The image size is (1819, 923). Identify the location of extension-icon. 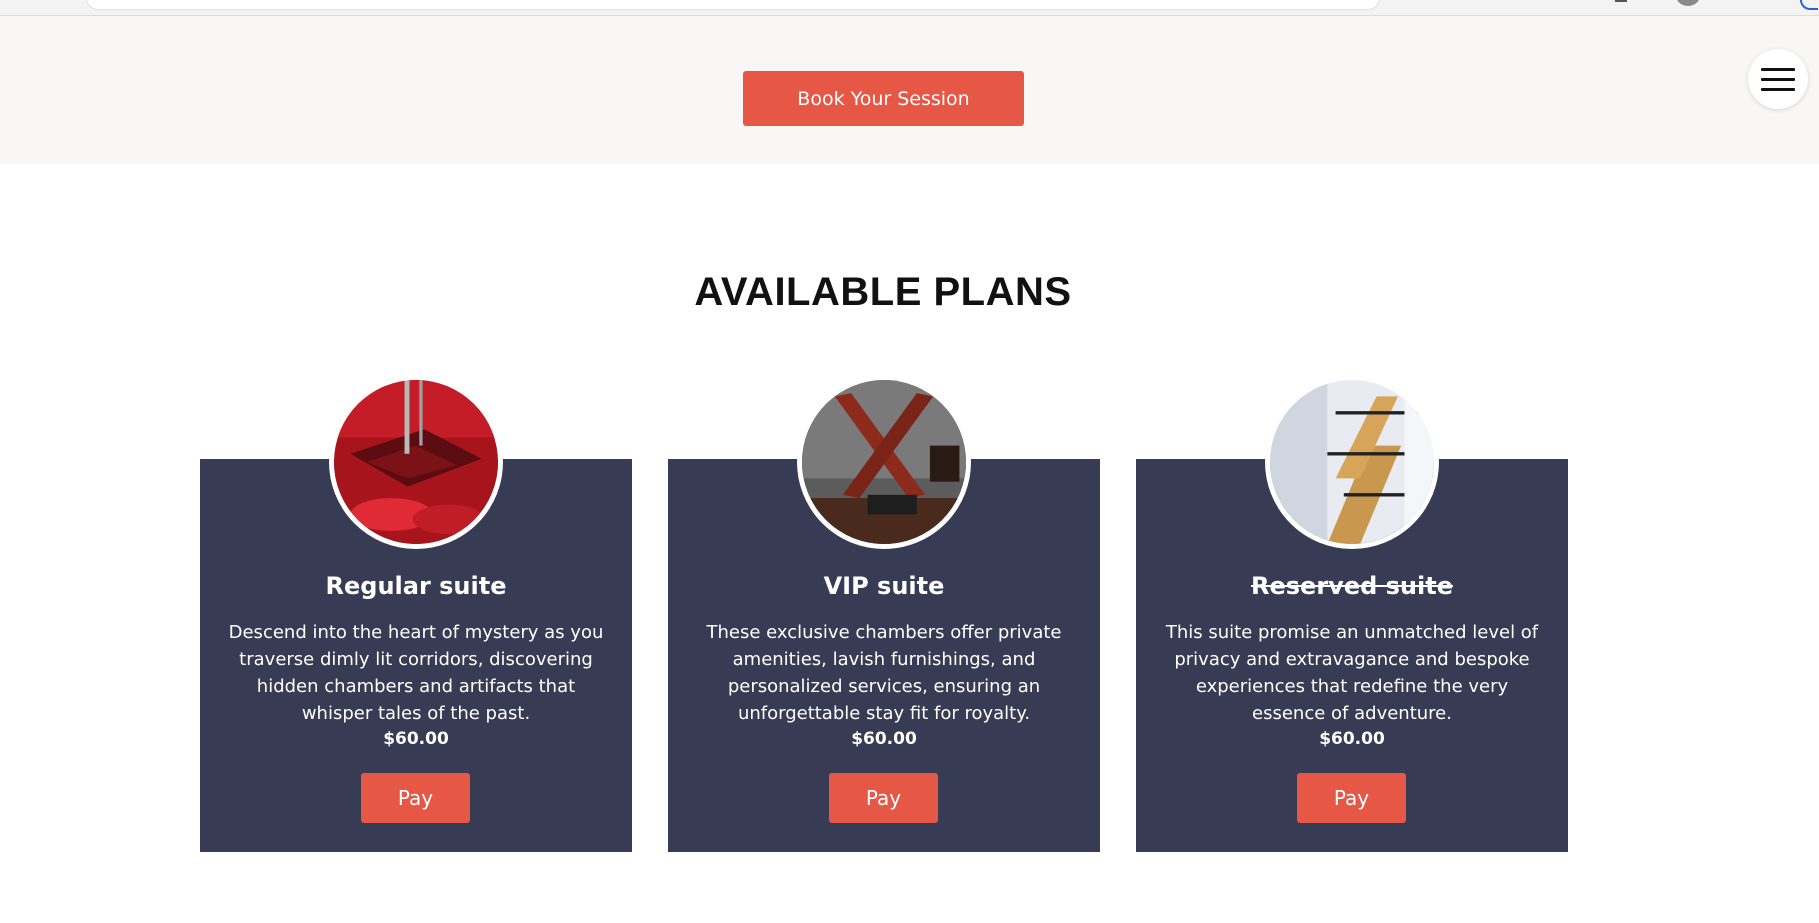
(1809, 5).